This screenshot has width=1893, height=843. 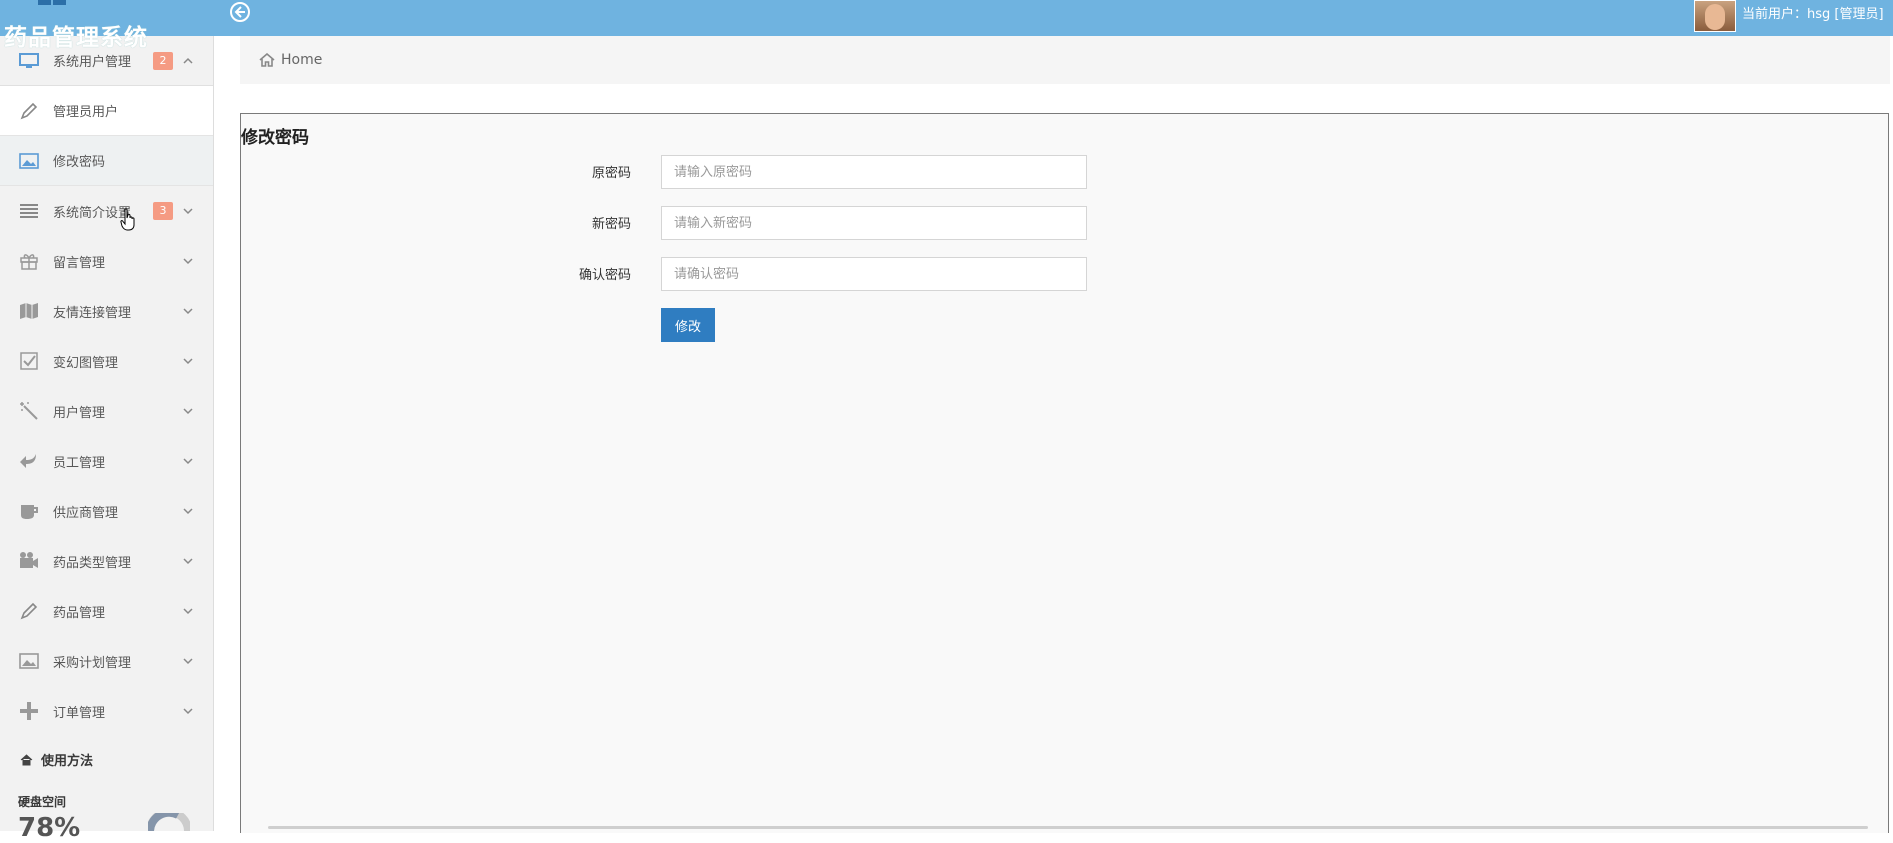 What do you see at coordinates (79, 263) in the screenshot?
I see `sidebar-item-label: 留言管理` at bounding box center [79, 263].